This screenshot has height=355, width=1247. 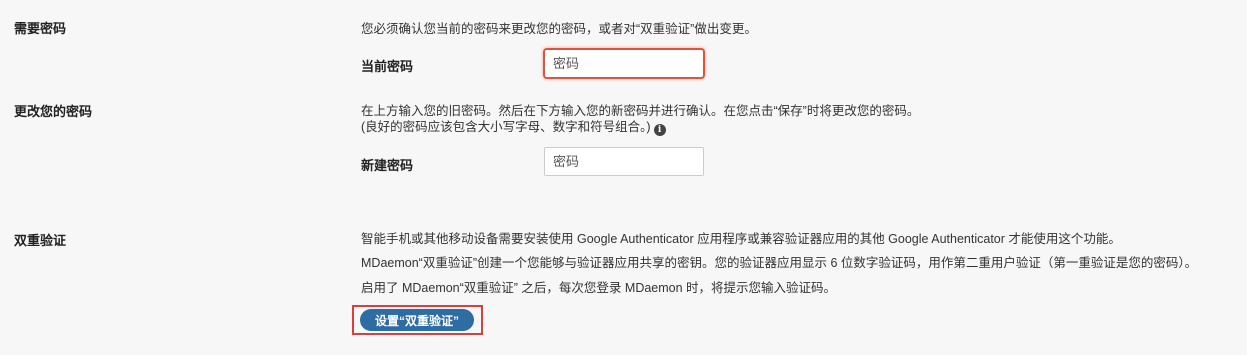 What do you see at coordinates (624, 63) in the screenshot?
I see `current-password-input` at bounding box center [624, 63].